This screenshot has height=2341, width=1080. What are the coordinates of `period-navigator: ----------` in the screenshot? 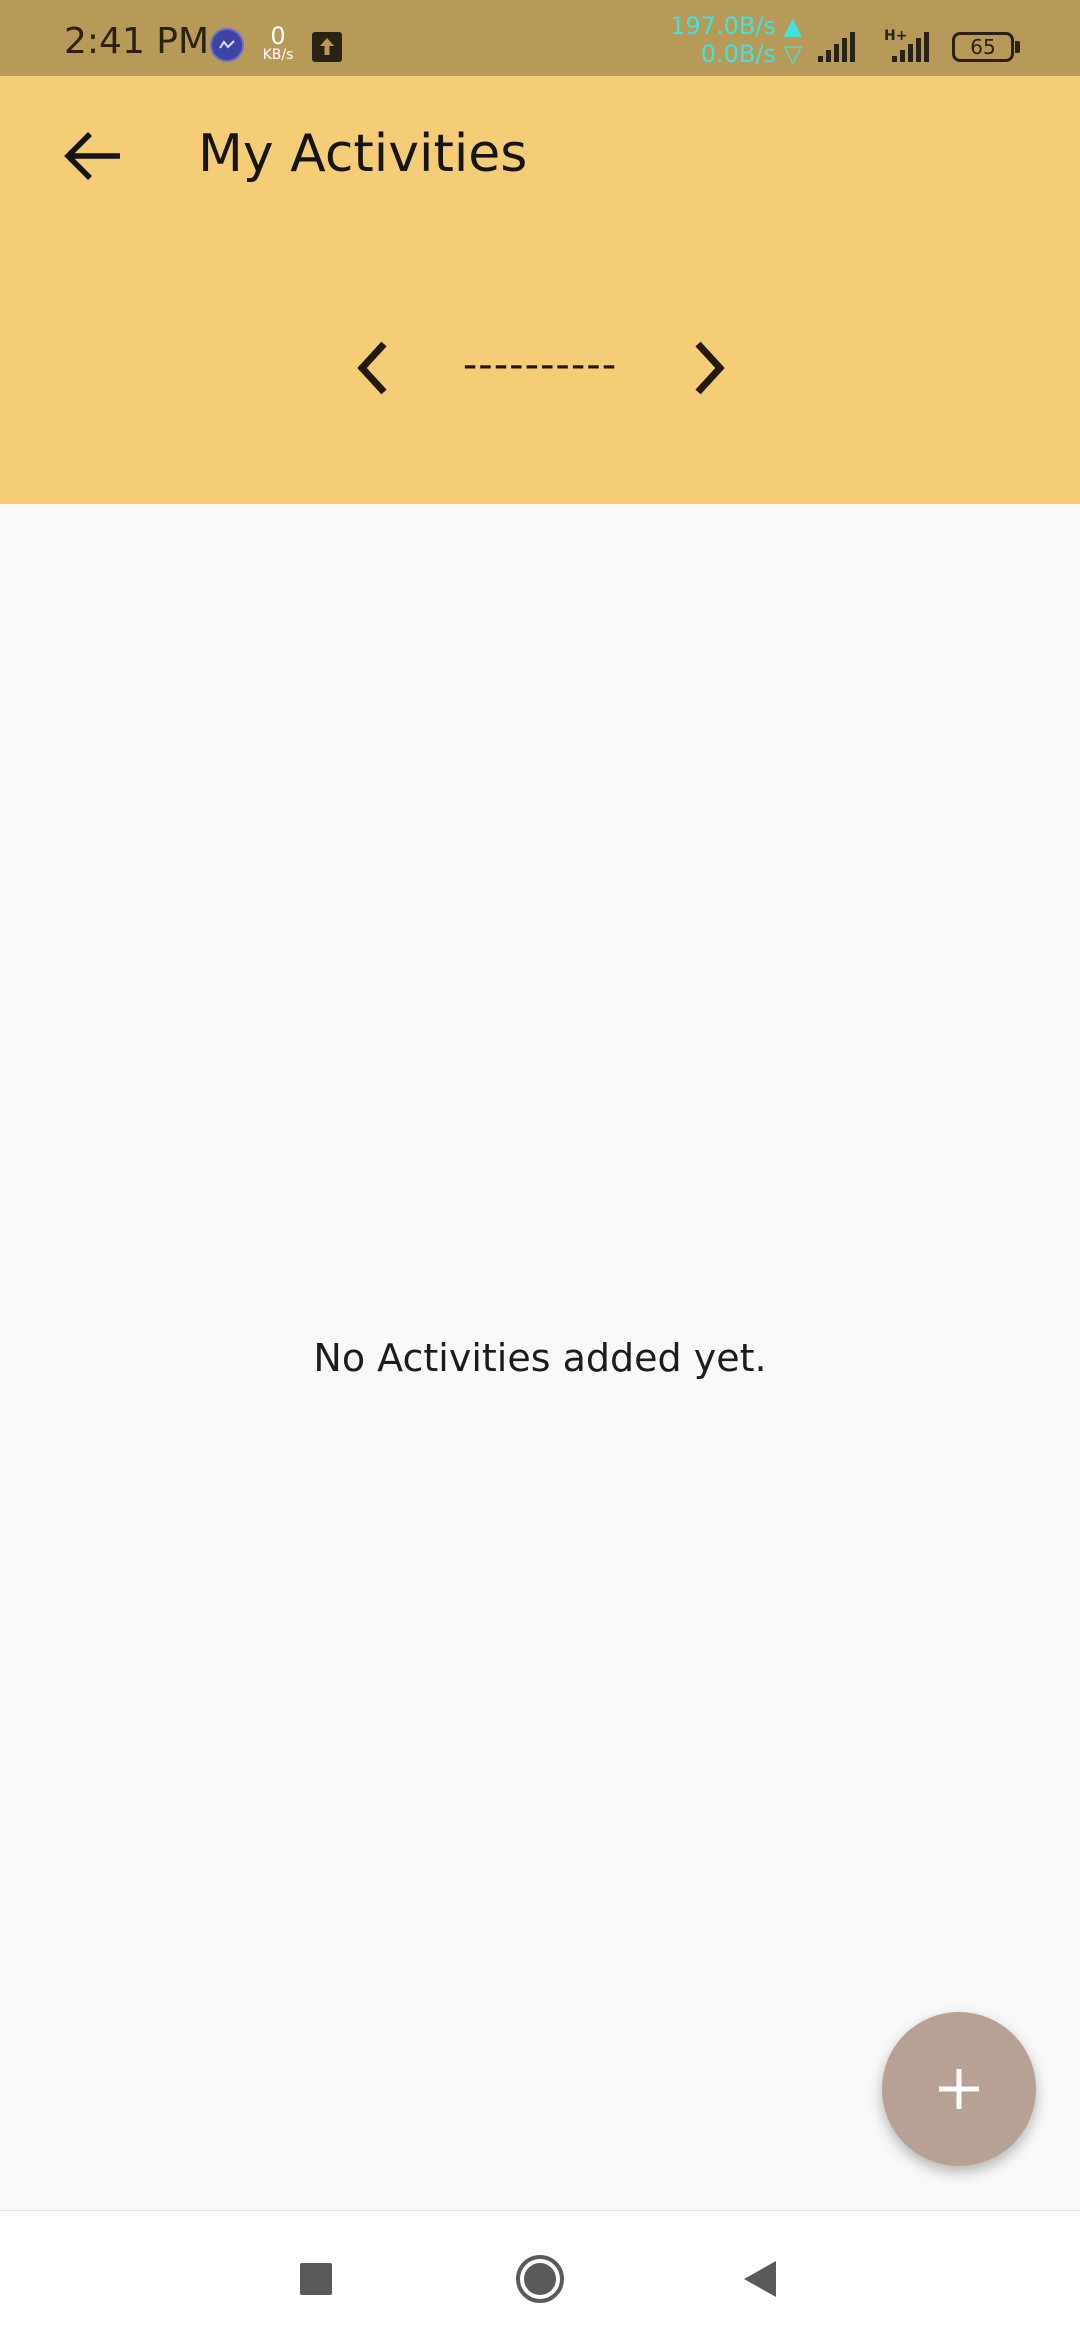 It's located at (540, 366).